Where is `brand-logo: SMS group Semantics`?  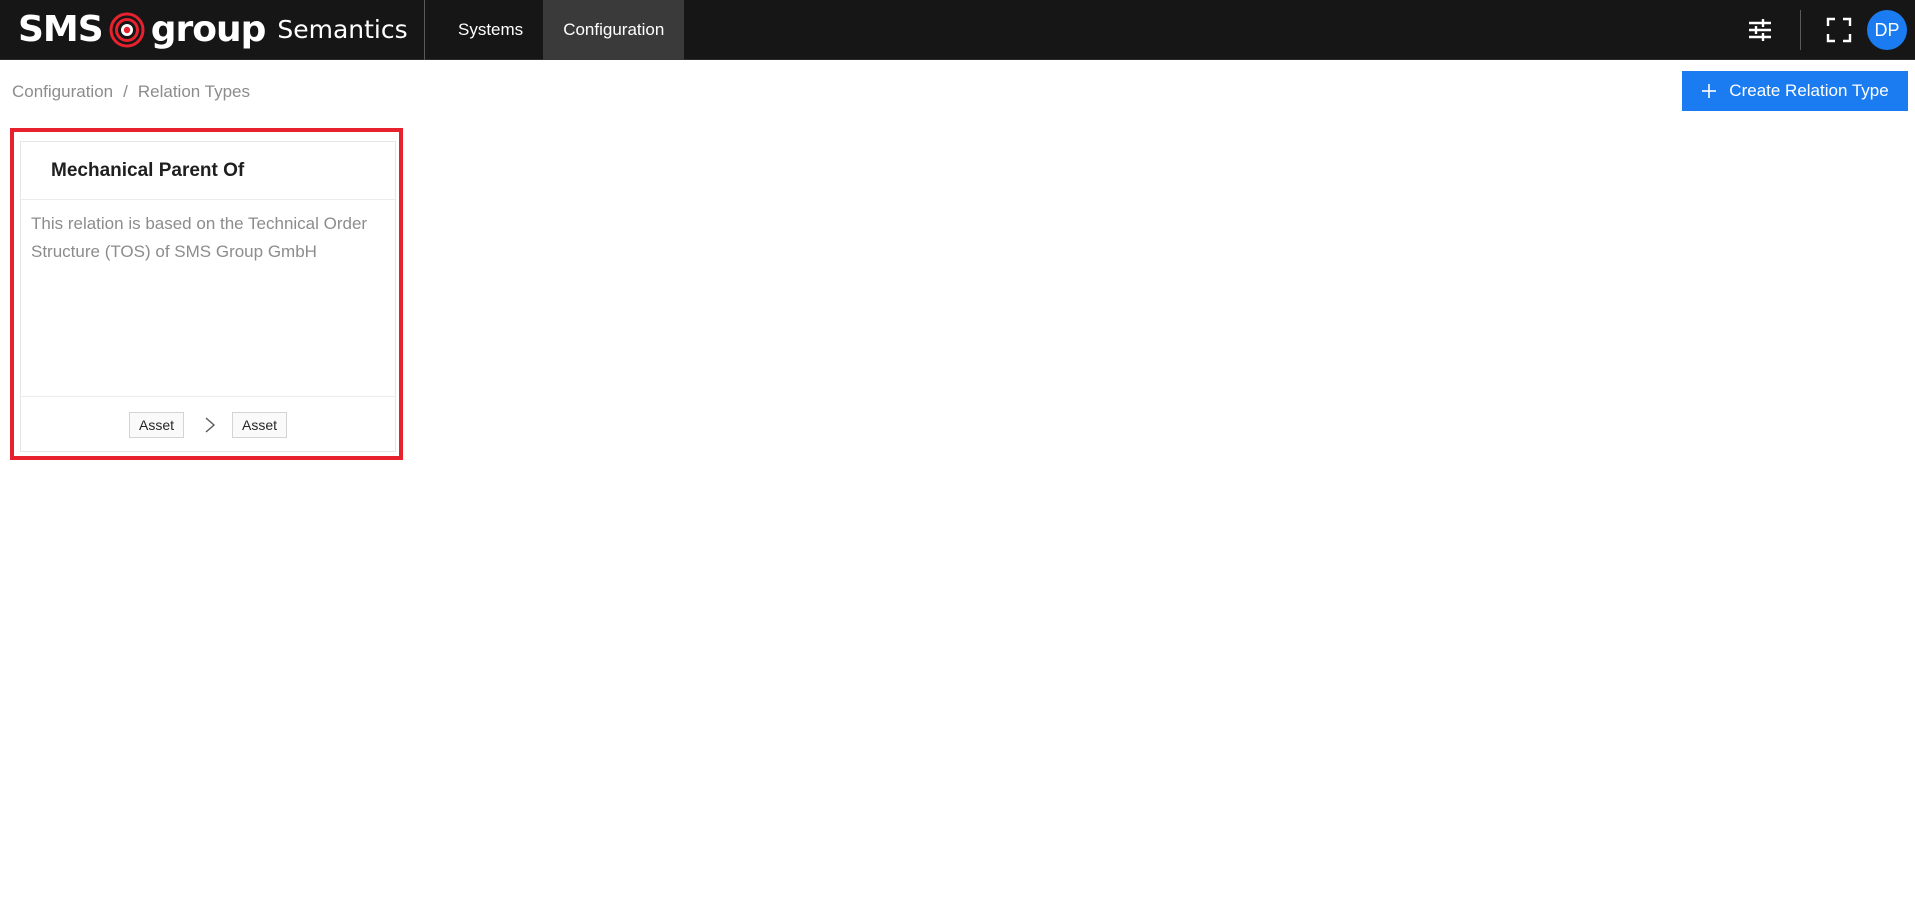
brand-logo: SMS group Semantics is located at coordinates (213, 30).